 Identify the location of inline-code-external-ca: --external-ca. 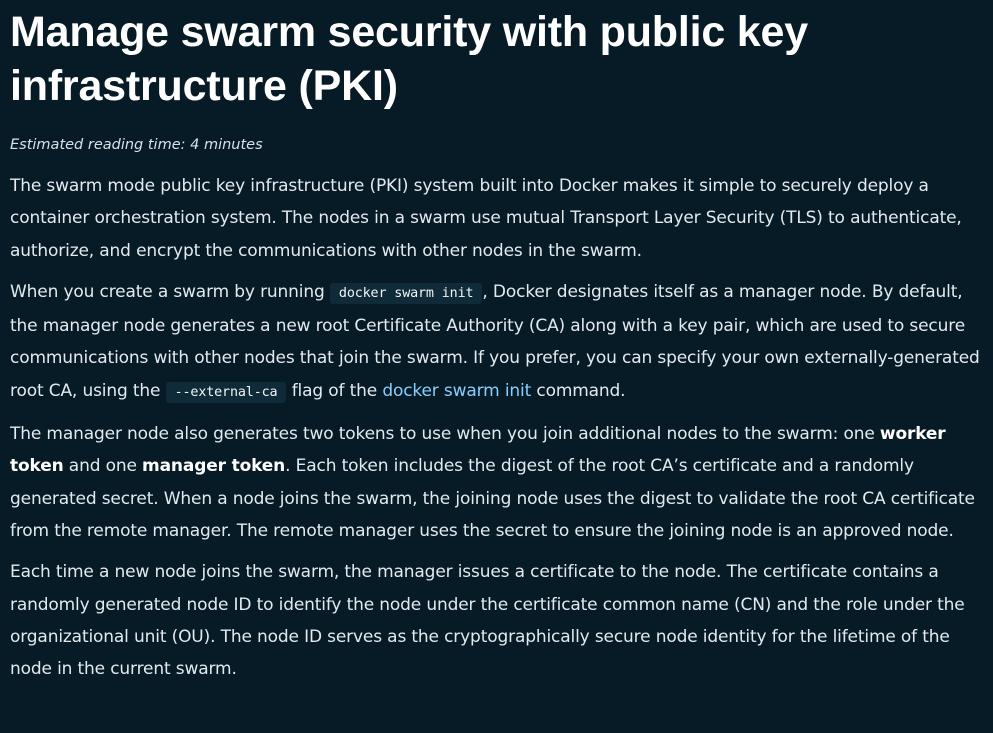
(226, 392).